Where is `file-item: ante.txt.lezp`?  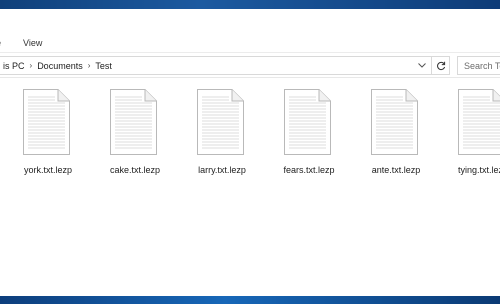
file-item: ante.txt.lezp is located at coordinates (396, 136).